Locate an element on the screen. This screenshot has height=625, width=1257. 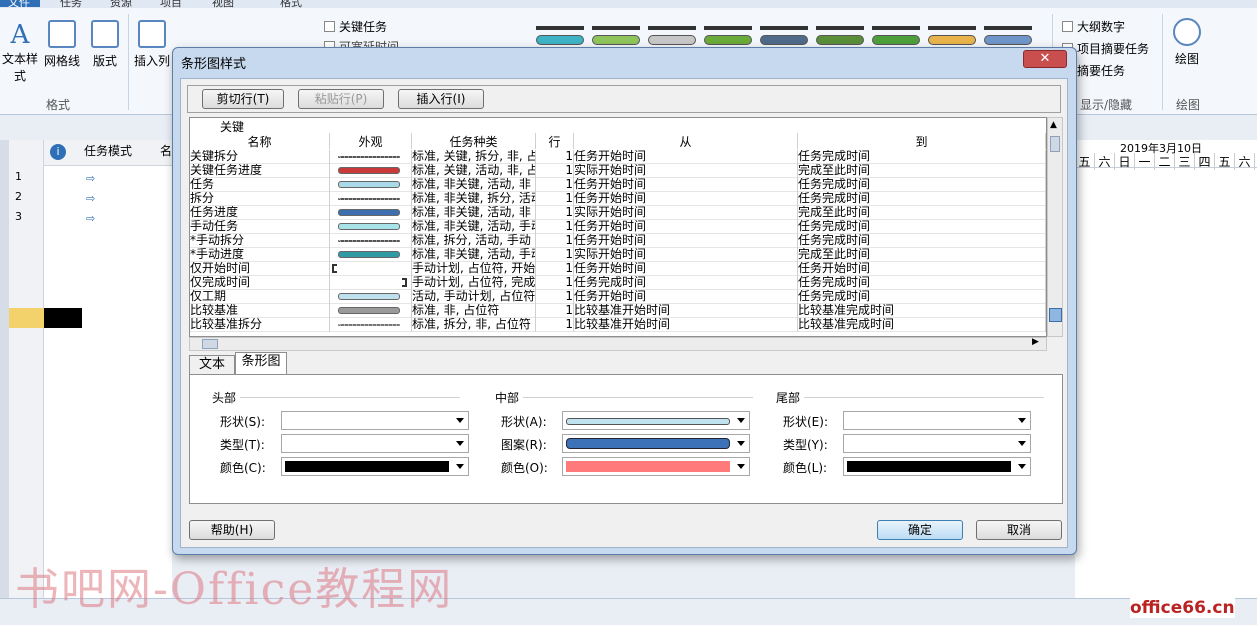
cell-name: 仅完成时间 is located at coordinates (260, 283).